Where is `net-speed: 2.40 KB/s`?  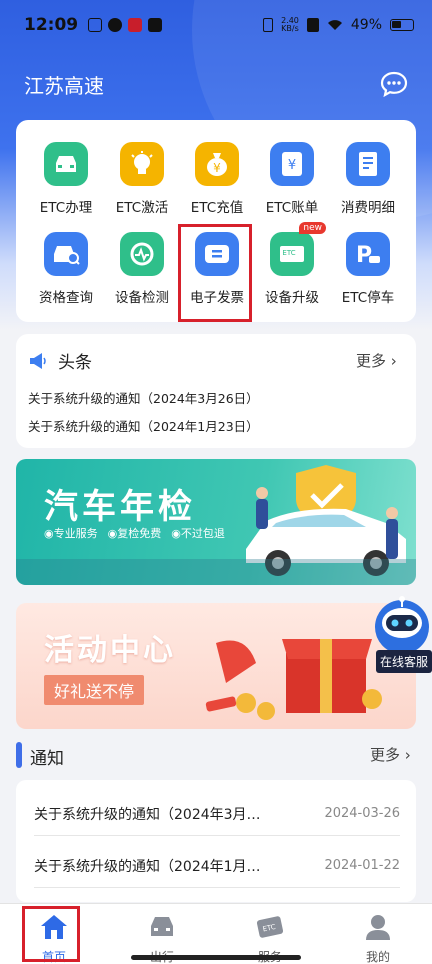
net-speed: 2.40 KB/s is located at coordinates (290, 24).